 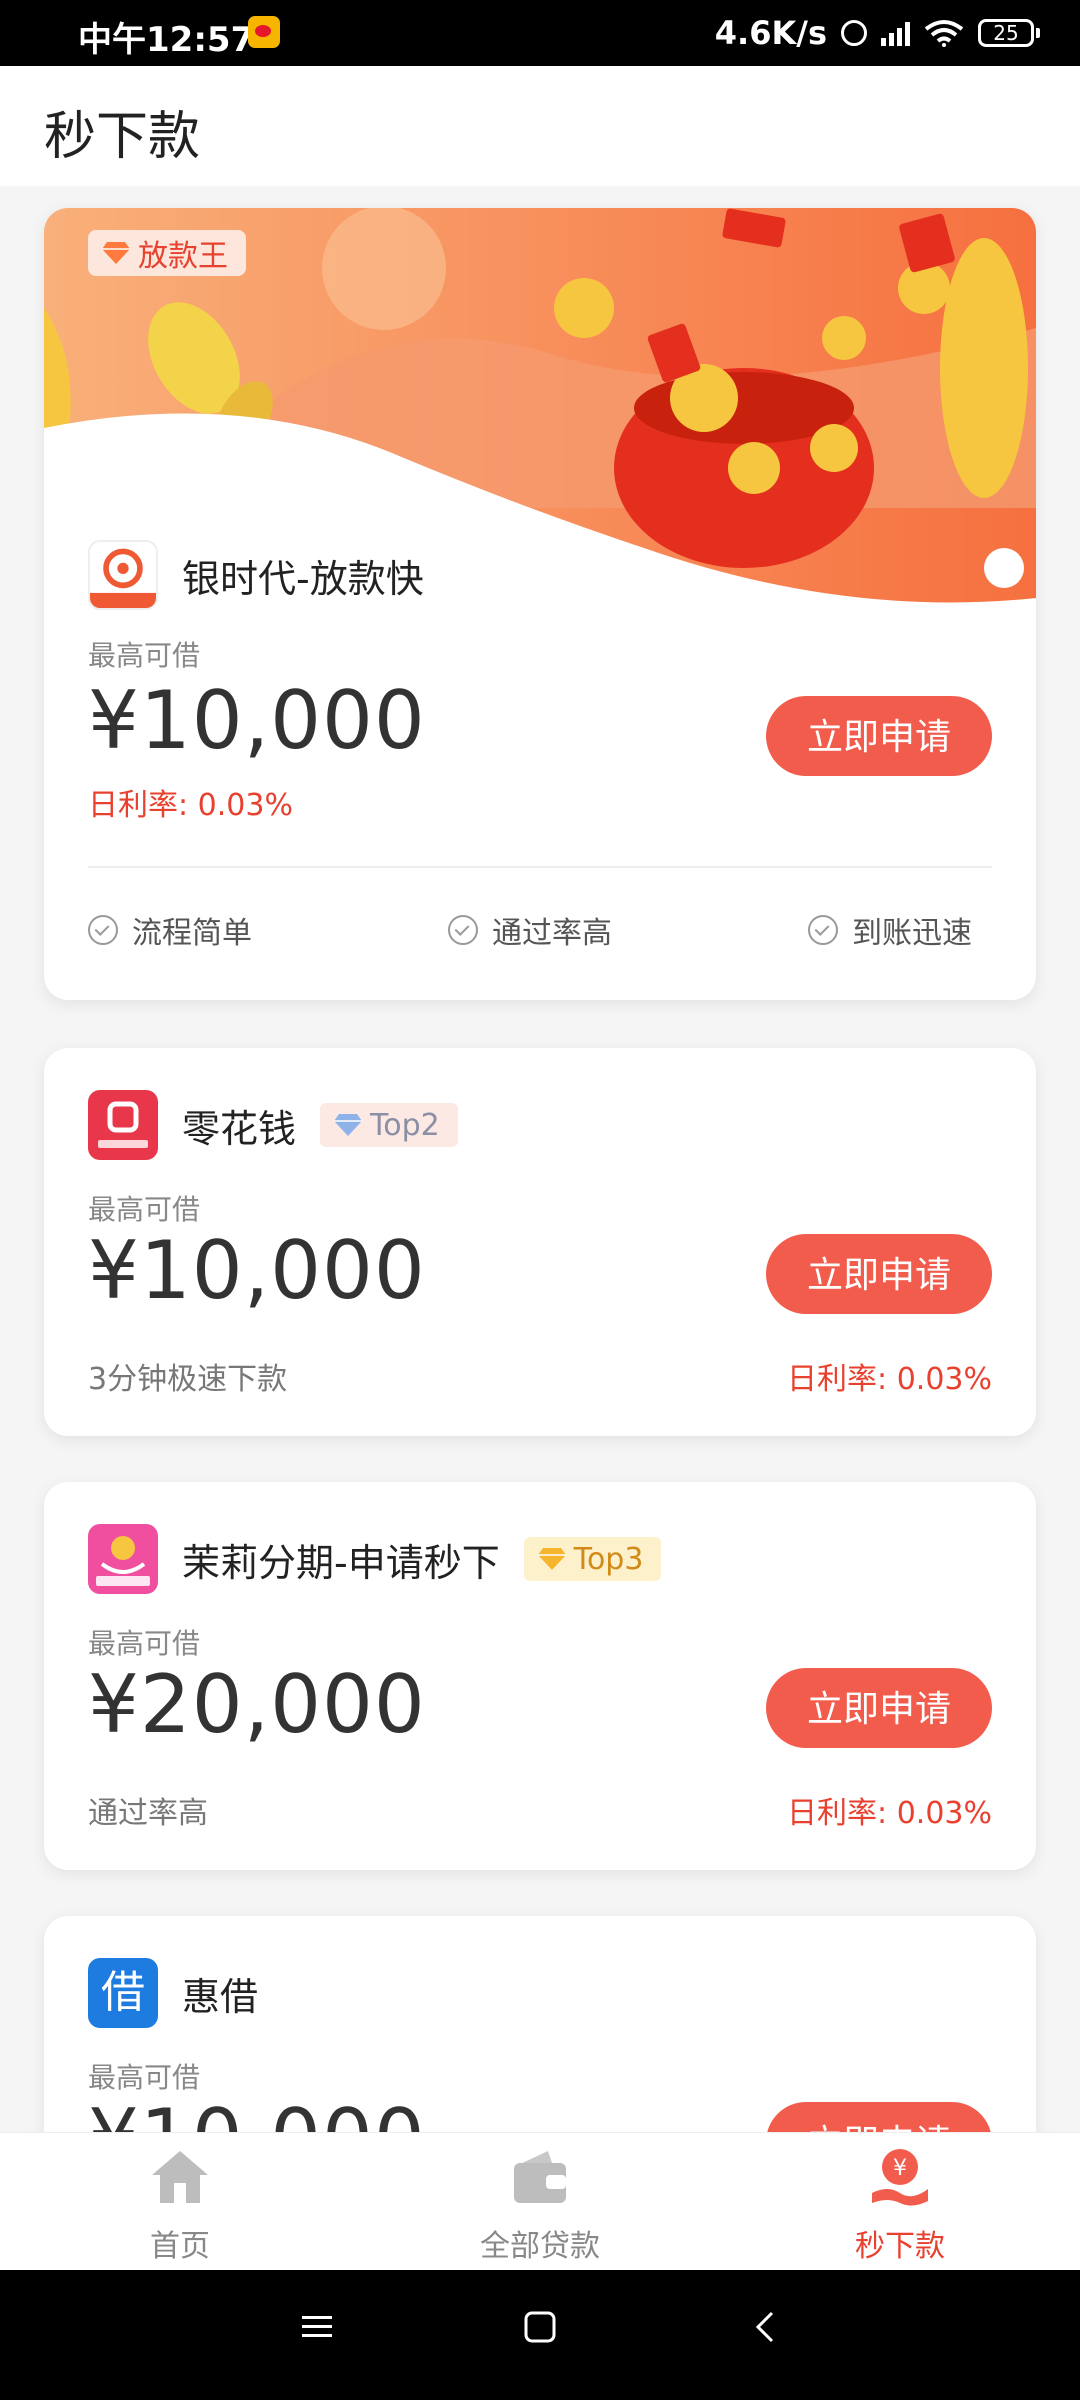 I want to click on system-nav-bar, so click(x=540, y=2335).